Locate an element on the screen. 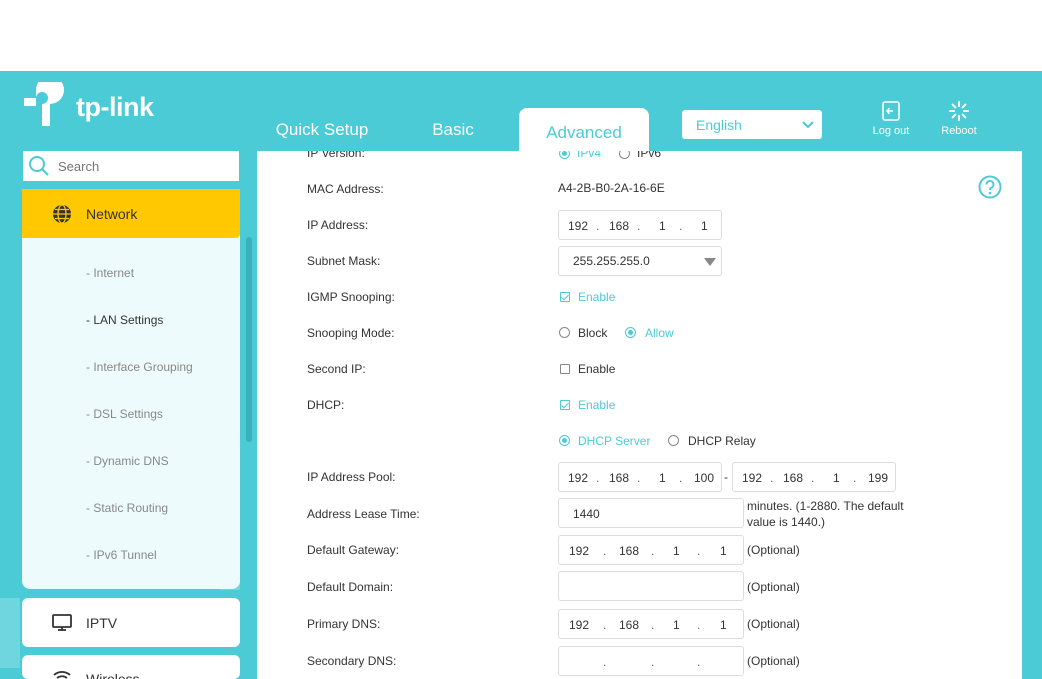  sidebar-item-iptv-label: IPTV is located at coordinates (102, 622).